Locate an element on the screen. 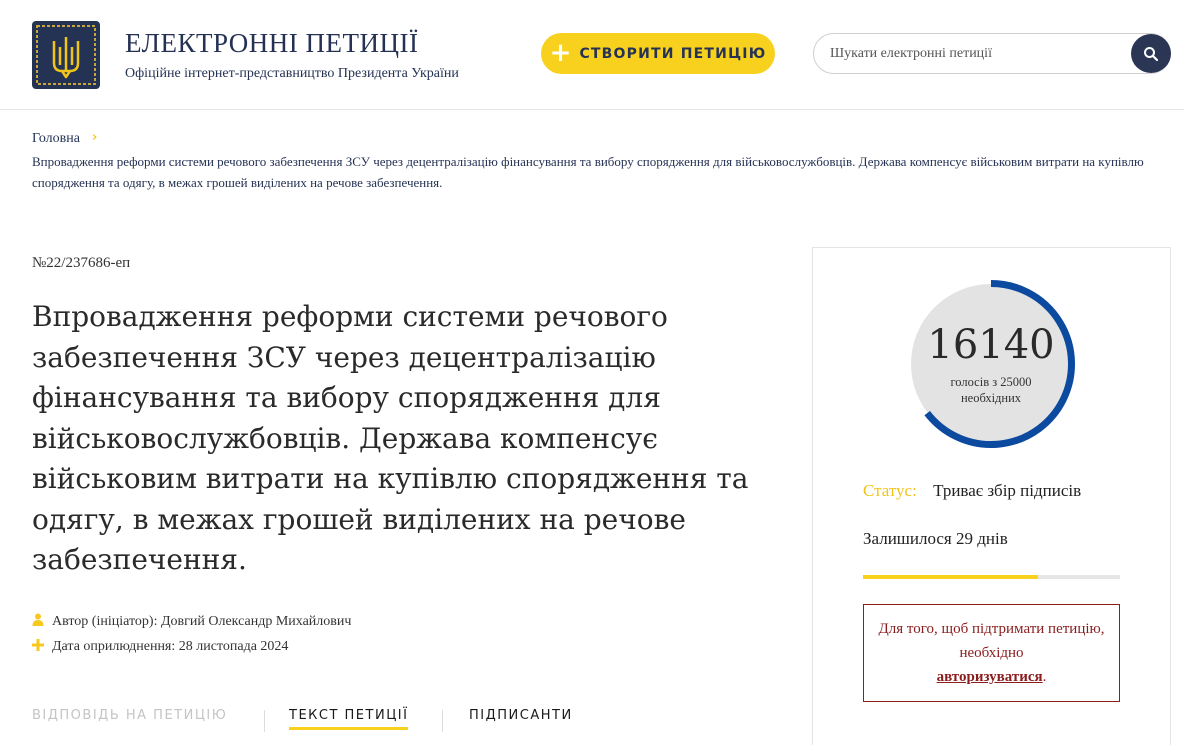 The width and height of the screenshot is (1184, 745). create-petition-label: СТВОРИТИ ПЕТИЦІЮ is located at coordinates (673, 53).